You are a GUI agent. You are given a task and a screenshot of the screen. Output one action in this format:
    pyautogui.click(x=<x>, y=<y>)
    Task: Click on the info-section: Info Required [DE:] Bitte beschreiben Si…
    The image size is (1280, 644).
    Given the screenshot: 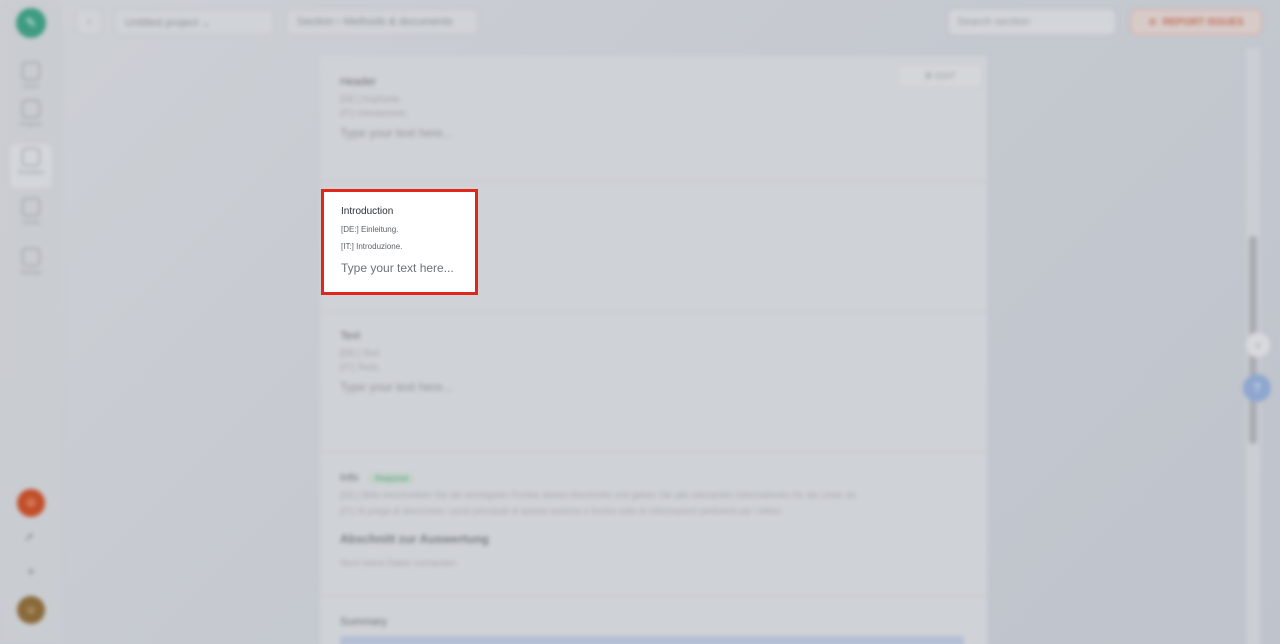 What is the action you would take?
    pyautogui.click(x=650, y=520)
    